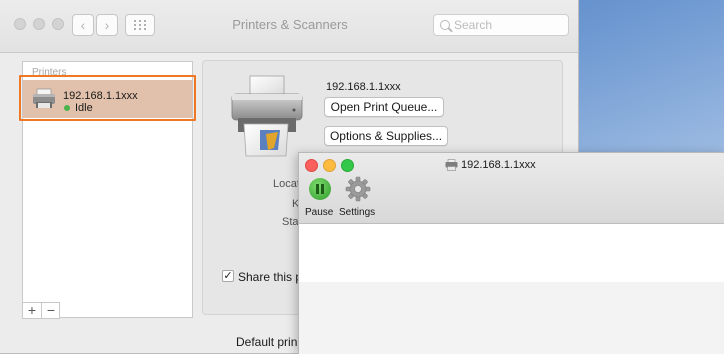 Image resolution: width=724 pixels, height=354 pixels. What do you see at coordinates (357, 212) in the screenshot?
I see `settings-label: Settings` at bounding box center [357, 212].